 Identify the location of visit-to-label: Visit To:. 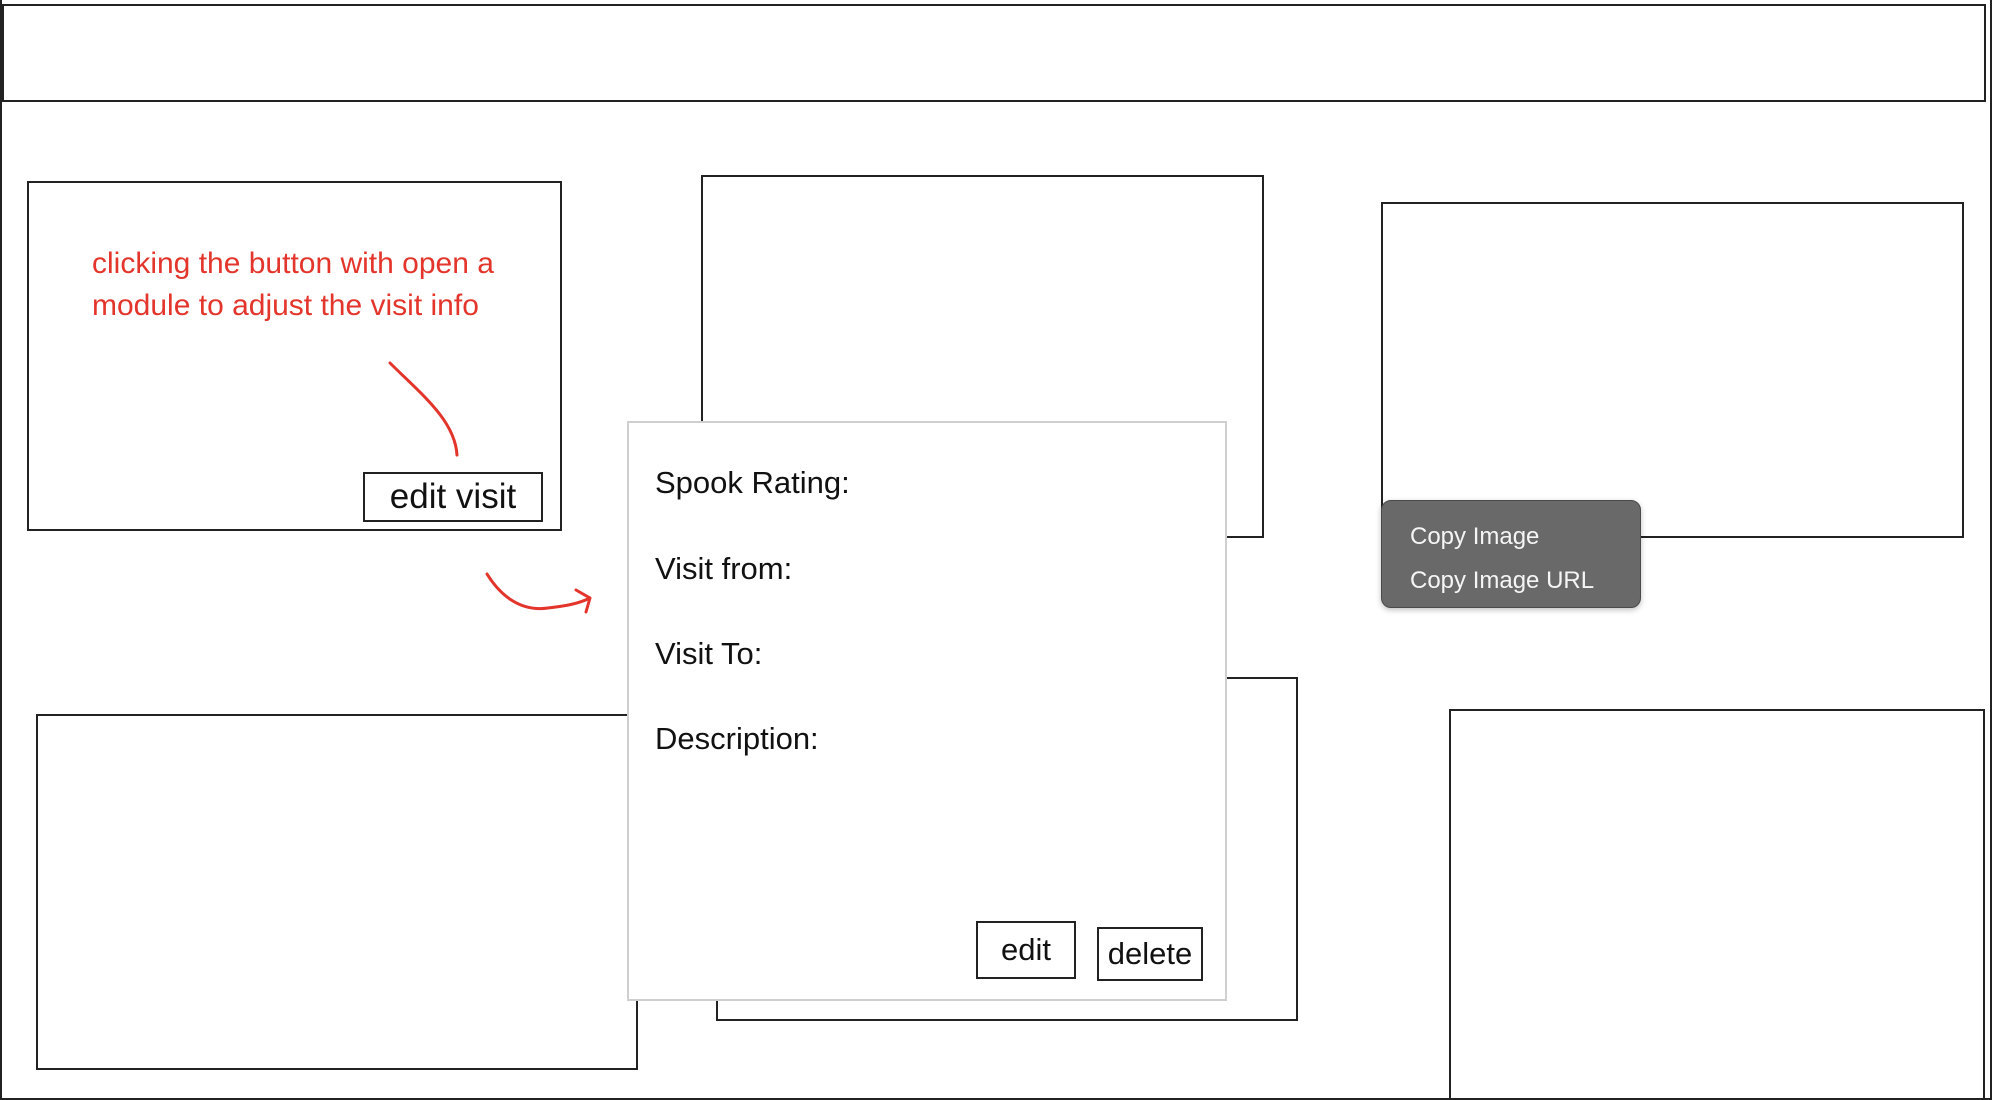
(709, 653).